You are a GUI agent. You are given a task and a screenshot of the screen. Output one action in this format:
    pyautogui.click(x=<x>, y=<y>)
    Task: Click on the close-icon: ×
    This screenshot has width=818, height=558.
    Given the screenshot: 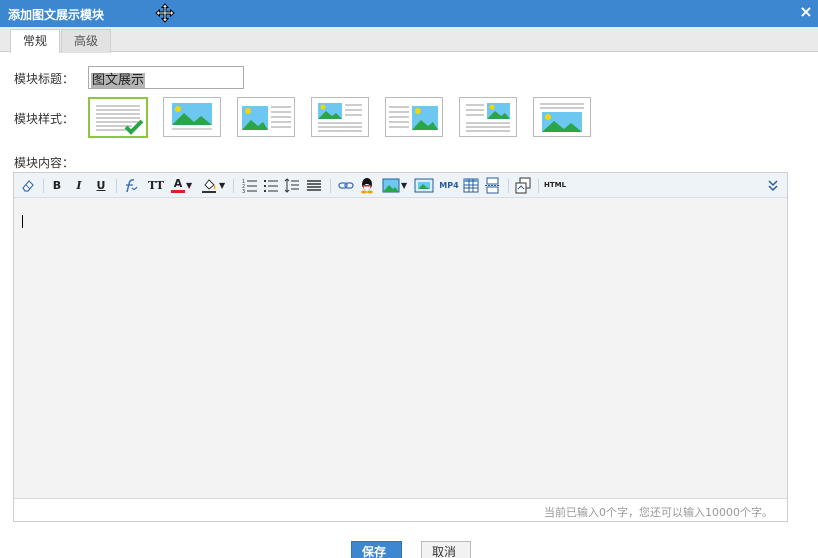 What is the action you would take?
    pyautogui.click(x=806, y=12)
    